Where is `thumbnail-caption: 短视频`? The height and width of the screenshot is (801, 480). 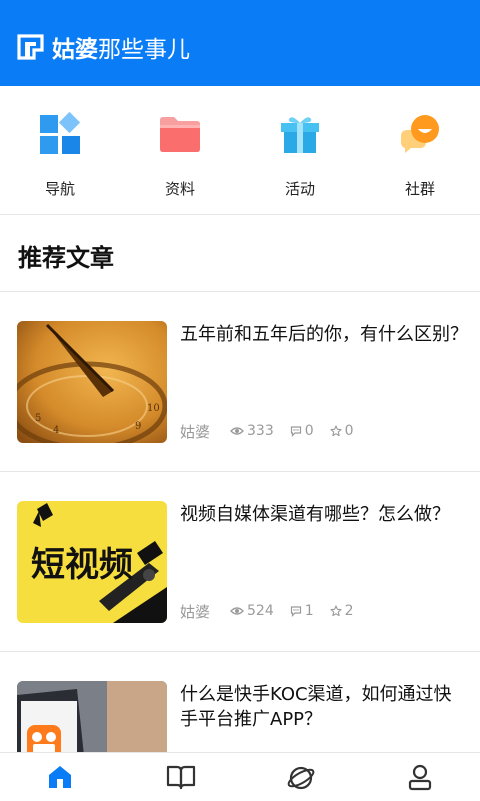
thumbnail-caption: 短视频 is located at coordinates (82, 565).